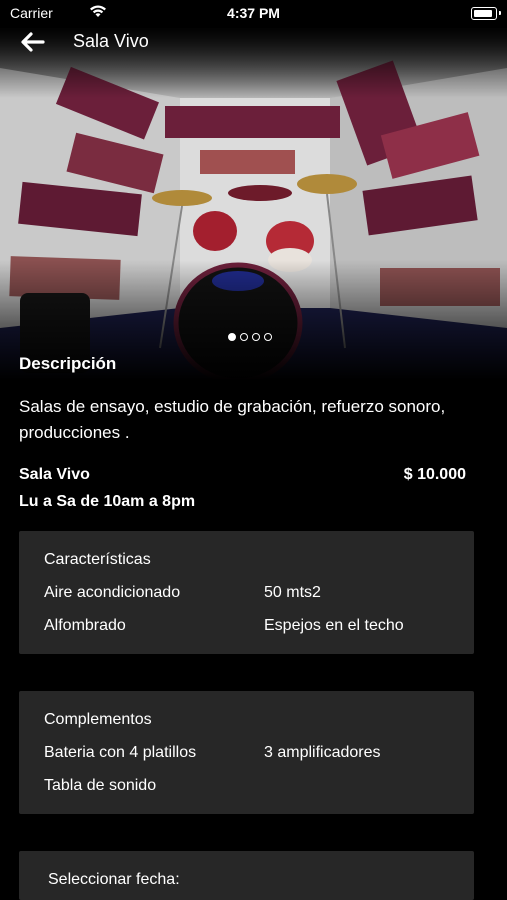 The image size is (507, 900). Describe the element at coordinates (97, 559) in the screenshot. I see `features-title: Características` at that location.